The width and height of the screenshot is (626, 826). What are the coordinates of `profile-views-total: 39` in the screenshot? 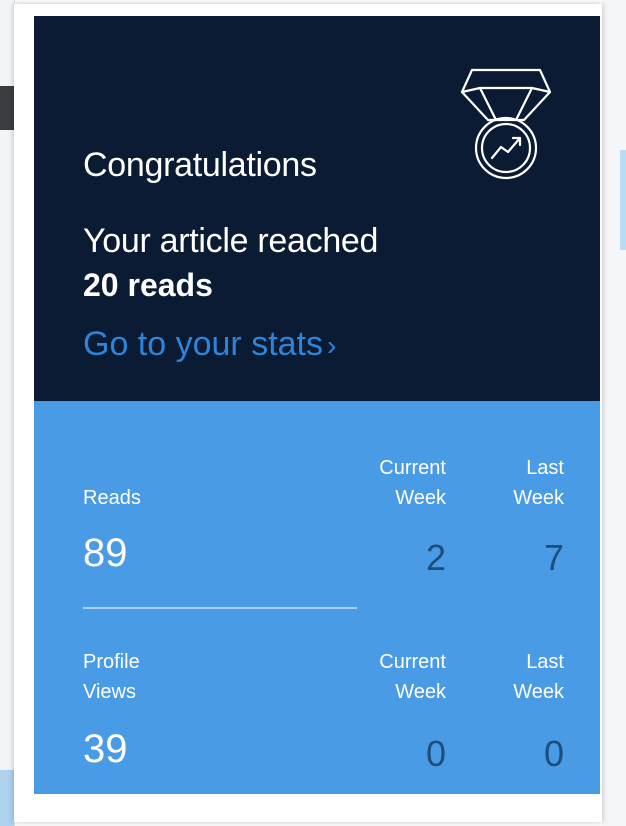 It's located at (105, 749).